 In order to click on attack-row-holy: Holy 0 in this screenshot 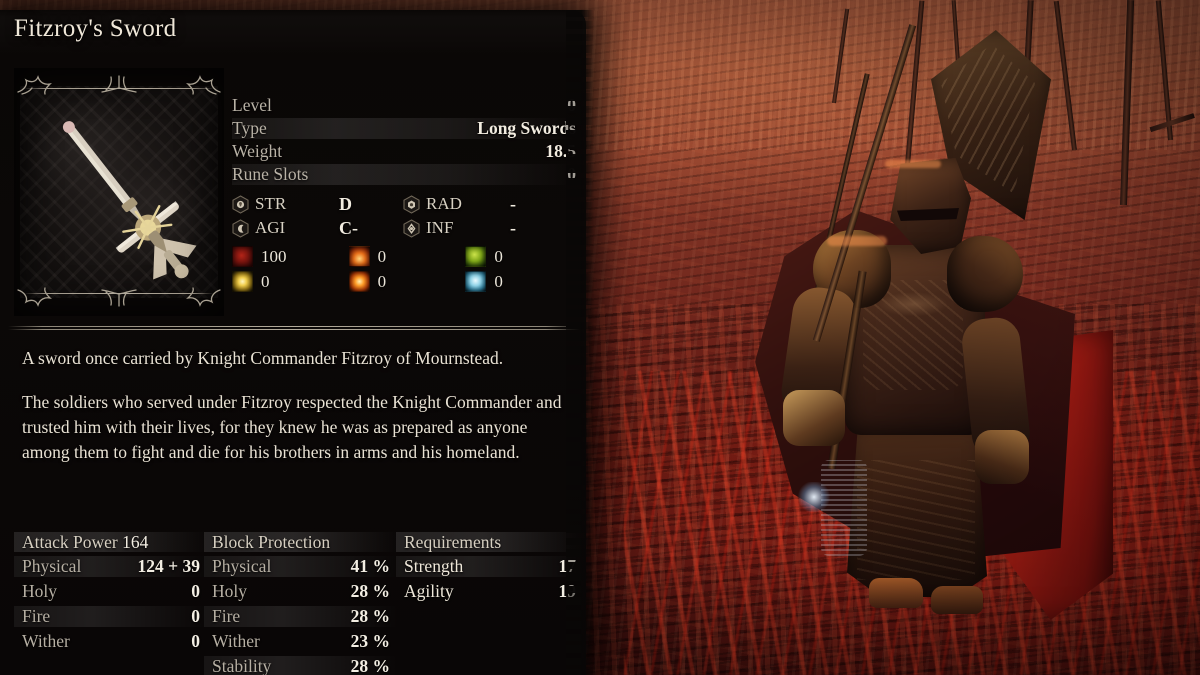, I will do `click(111, 591)`.